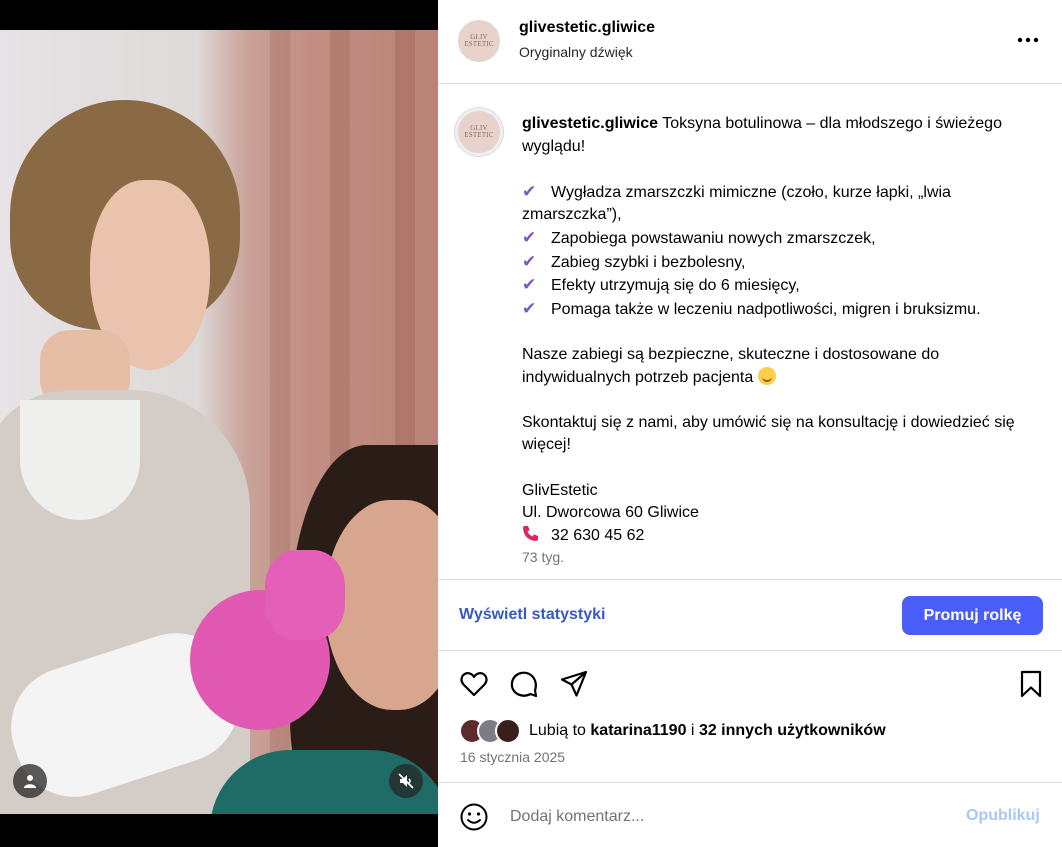 This screenshot has width=1062, height=847. What do you see at coordinates (590, 123) in the screenshot?
I see `caption-username: glivestetic.gliwice` at bounding box center [590, 123].